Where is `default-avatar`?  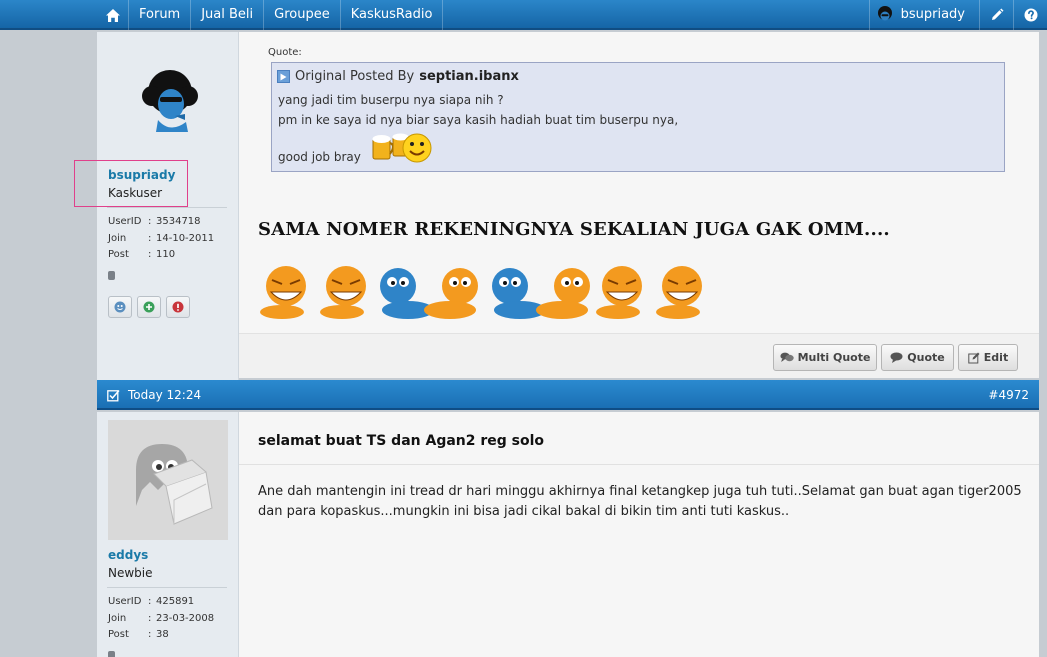
default-avatar is located at coordinates (168, 480).